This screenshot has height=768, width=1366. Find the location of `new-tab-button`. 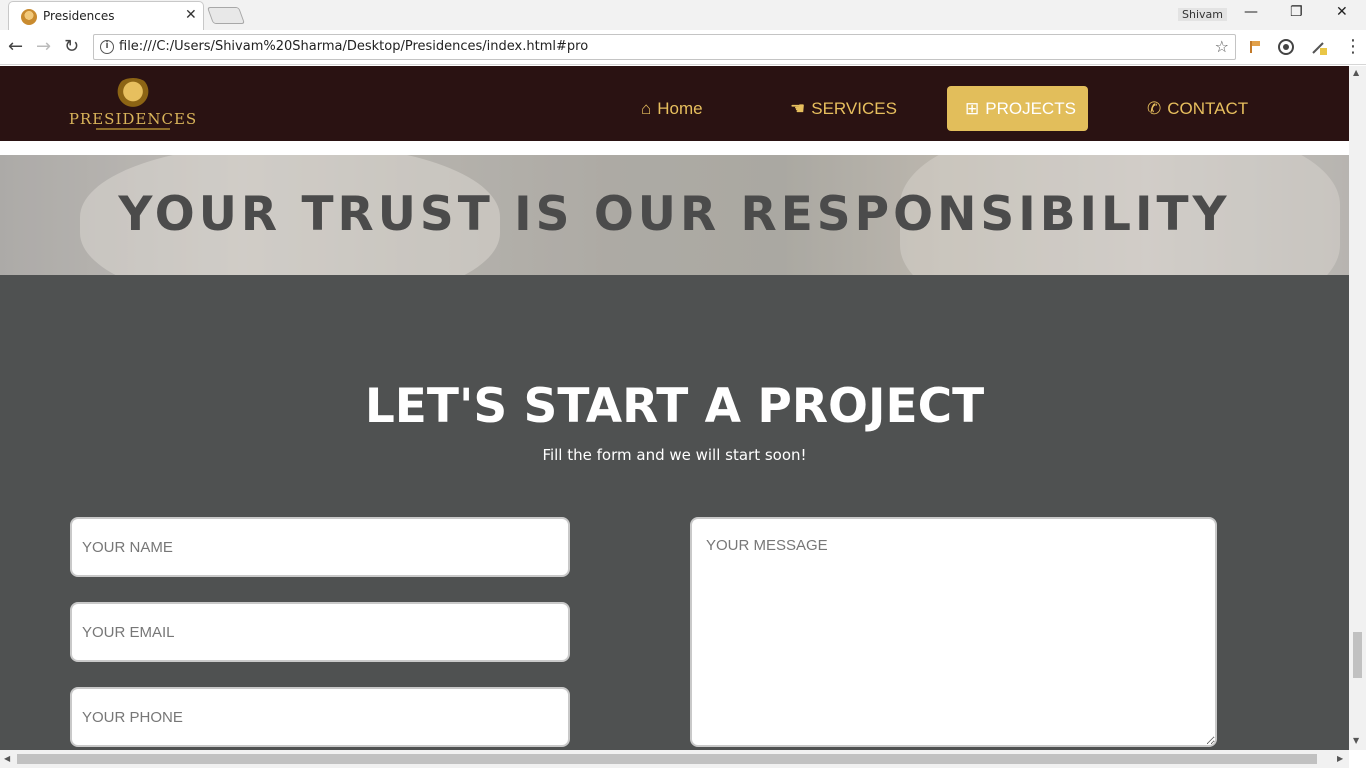

new-tab-button is located at coordinates (226, 15).